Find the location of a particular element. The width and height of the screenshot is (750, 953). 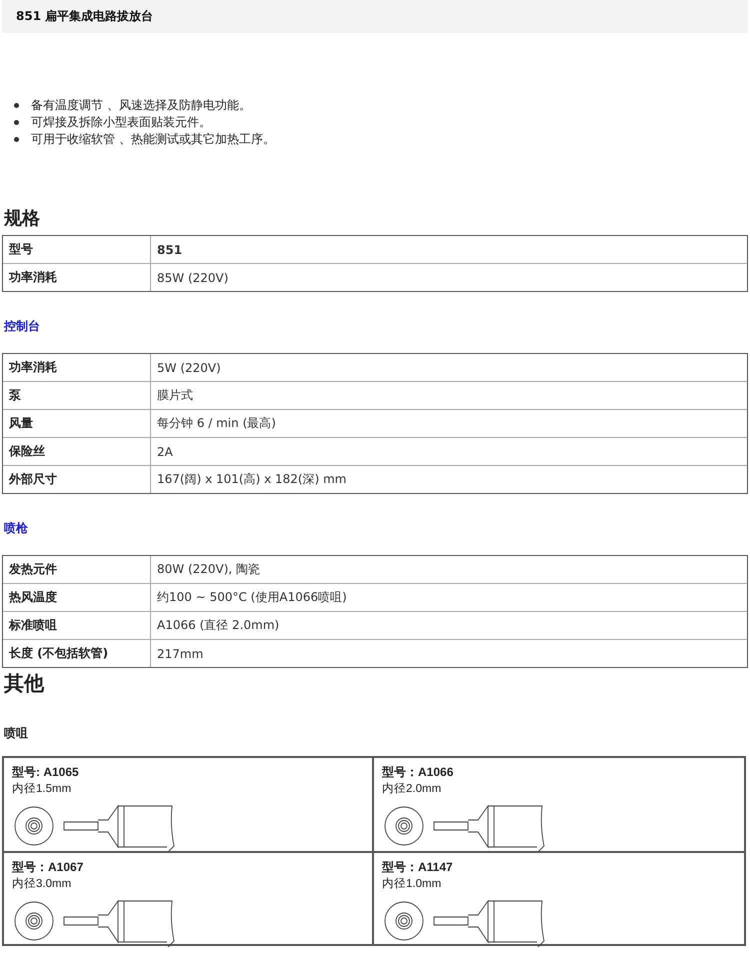

table-cell: 长度 (不包括软管) is located at coordinates (77, 653).